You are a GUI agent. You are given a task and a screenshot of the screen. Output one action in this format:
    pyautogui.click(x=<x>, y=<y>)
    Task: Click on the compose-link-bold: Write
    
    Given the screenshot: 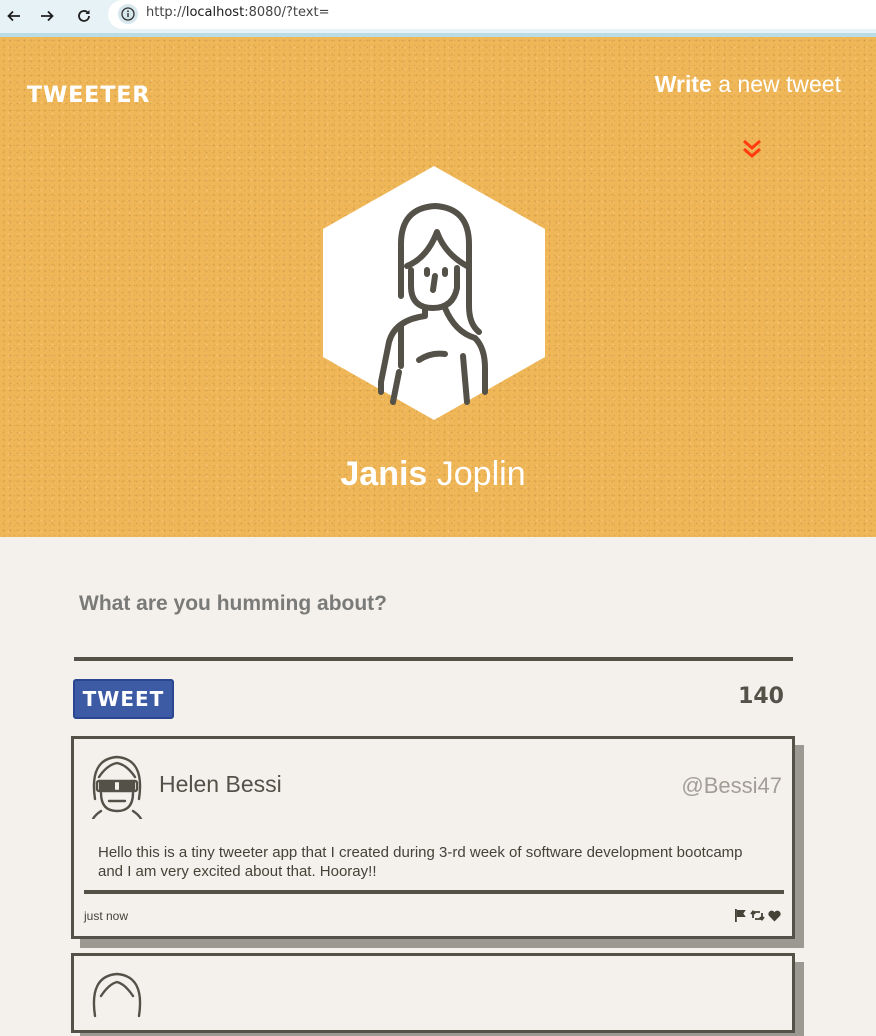 What is the action you would take?
    pyautogui.click(x=683, y=84)
    